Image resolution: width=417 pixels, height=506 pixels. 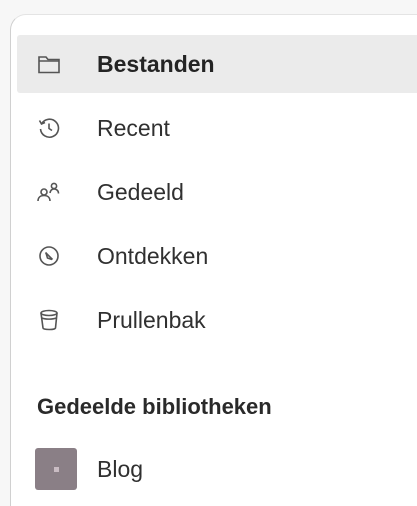 I want to click on trash-icon, so click(x=49, y=320).